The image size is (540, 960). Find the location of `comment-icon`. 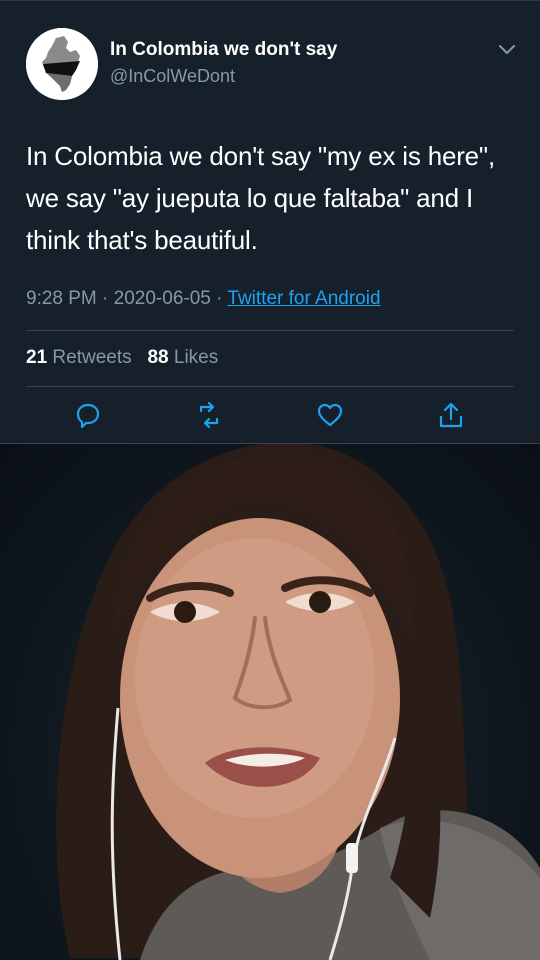

comment-icon is located at coordinates (88, 416).